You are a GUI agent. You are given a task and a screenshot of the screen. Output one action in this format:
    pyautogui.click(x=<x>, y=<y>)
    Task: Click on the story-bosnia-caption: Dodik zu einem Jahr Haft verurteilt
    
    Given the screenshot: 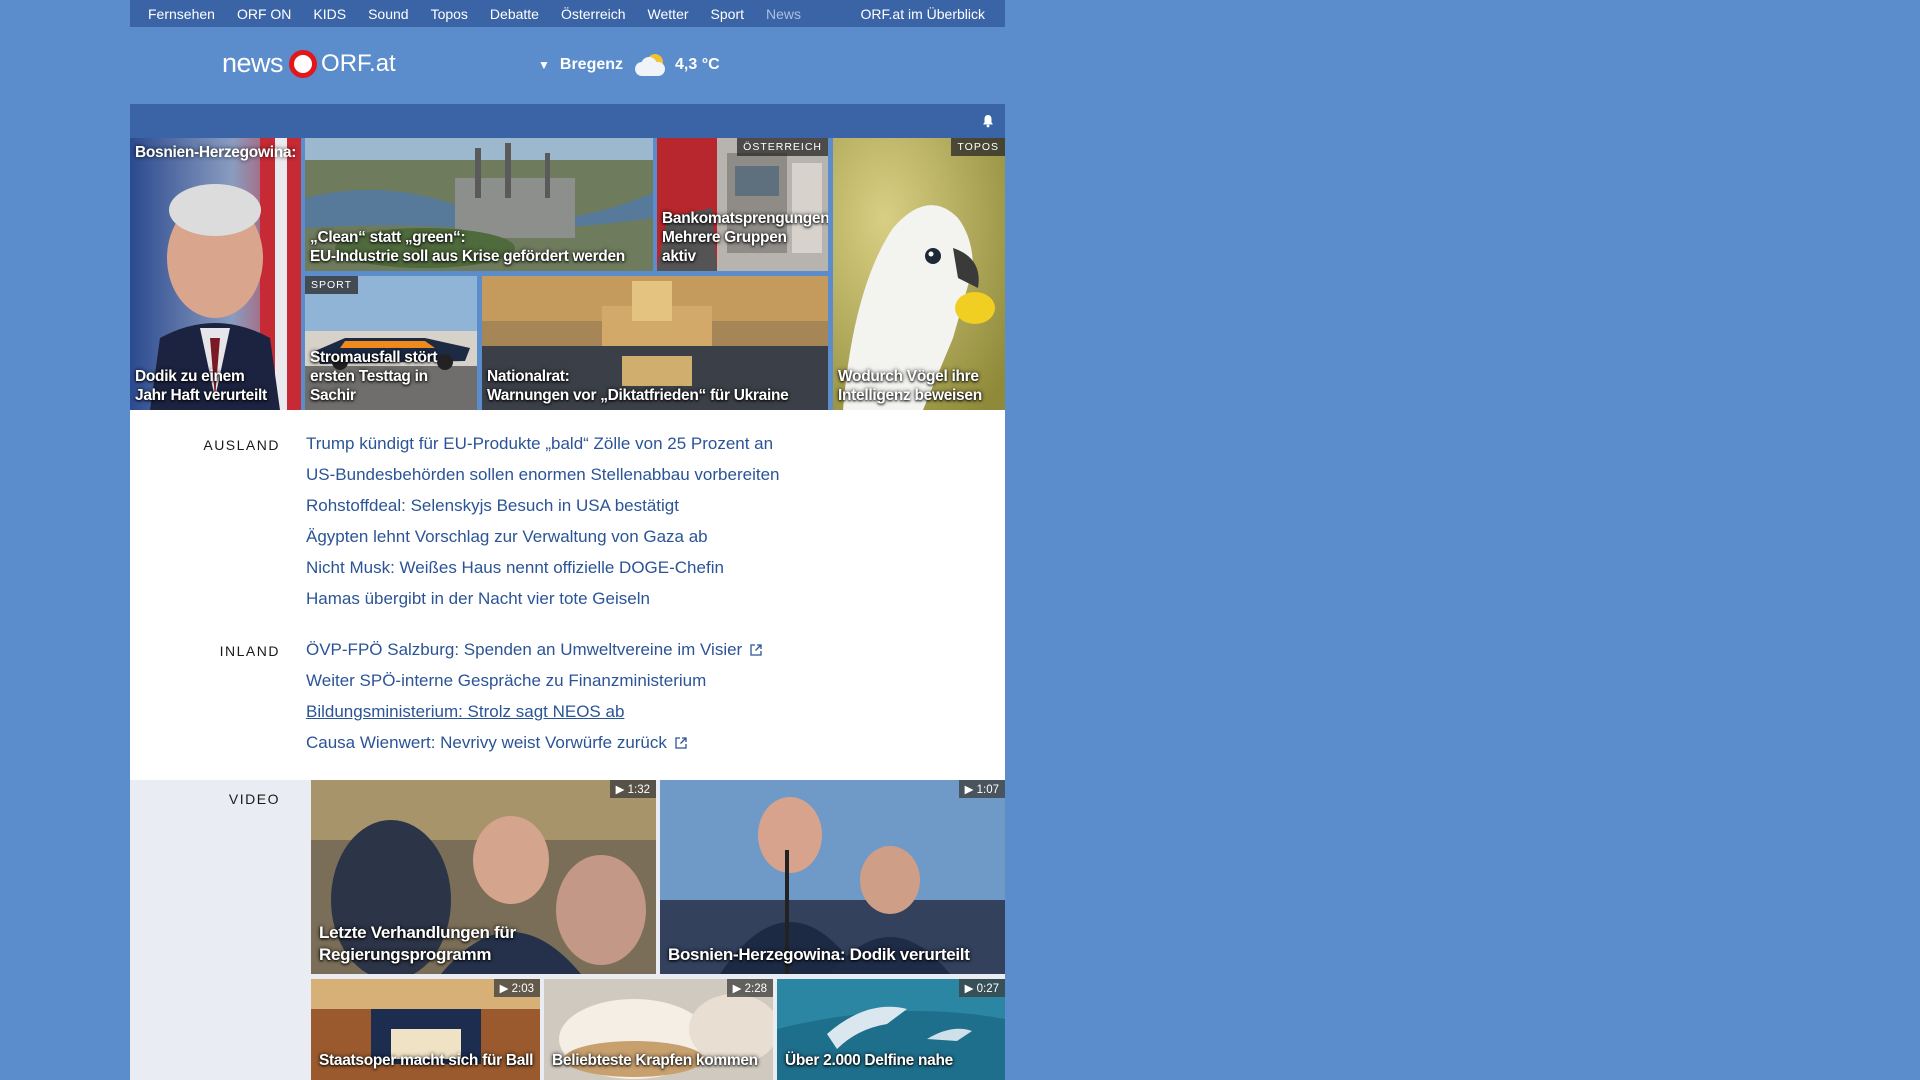 What is the action you would take?
    pyautogui.click(x=201, y=386)
    